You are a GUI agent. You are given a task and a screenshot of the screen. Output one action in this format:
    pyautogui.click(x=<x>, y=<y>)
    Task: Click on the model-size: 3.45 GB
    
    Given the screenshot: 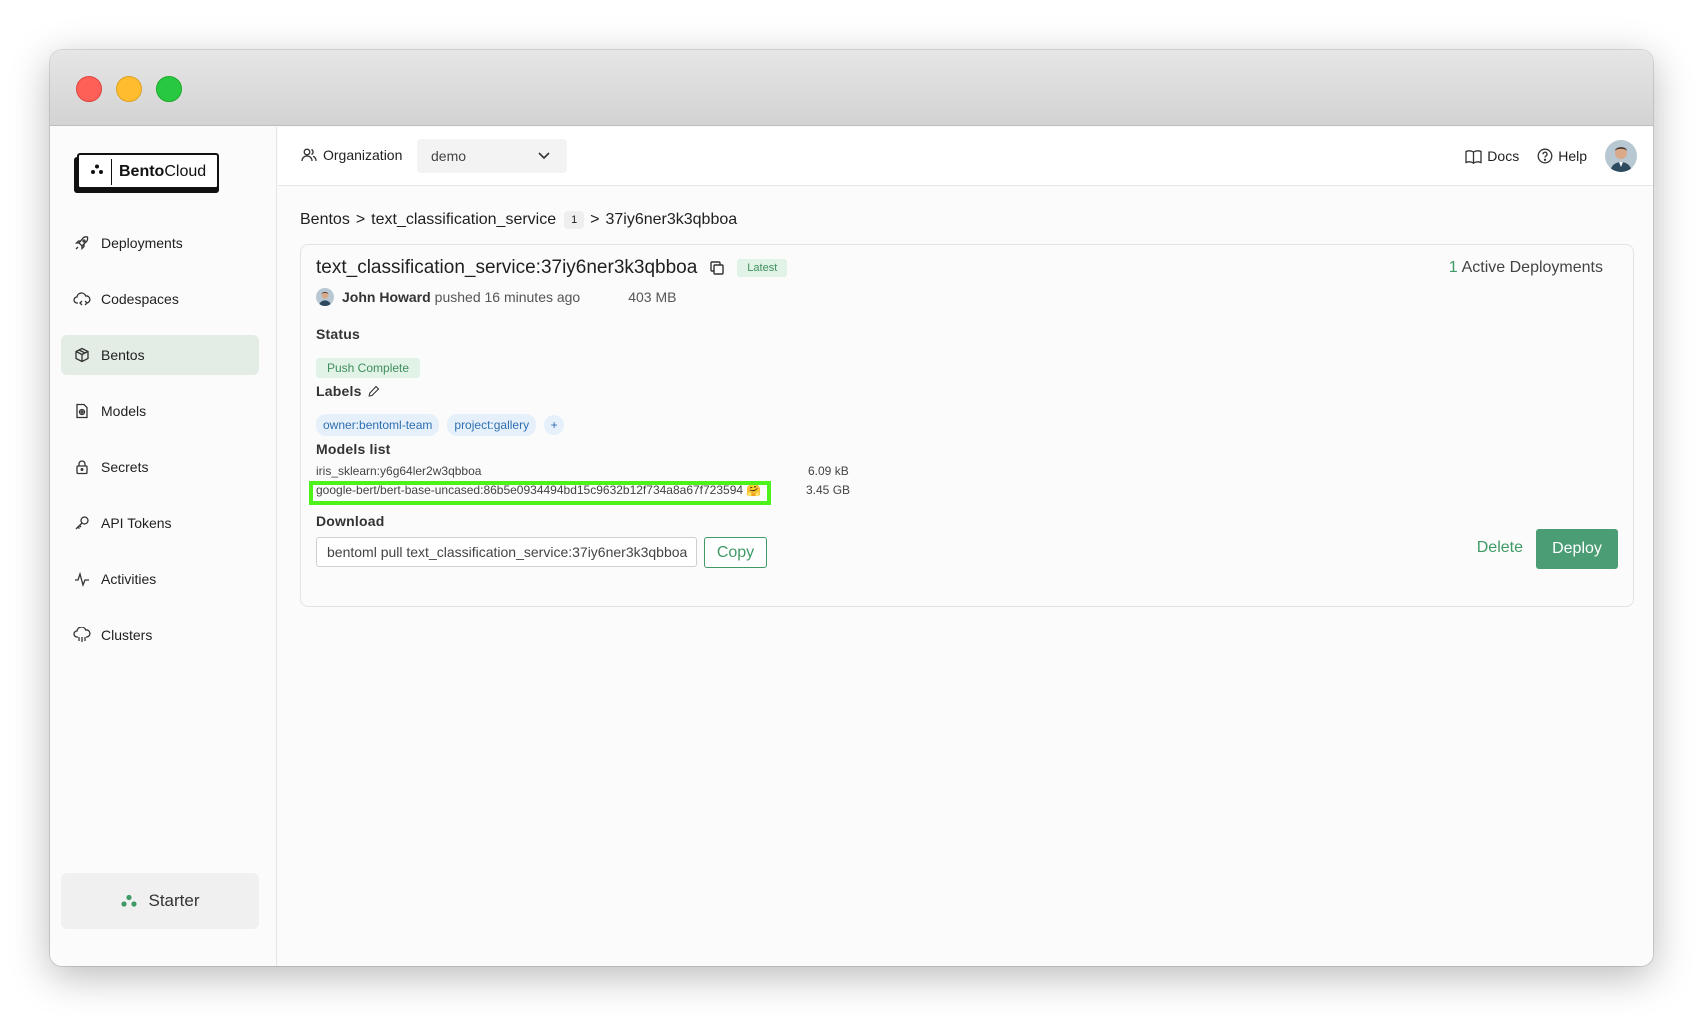 What is the action you would take?
    pyautogui.click(x=828, y=490)
    